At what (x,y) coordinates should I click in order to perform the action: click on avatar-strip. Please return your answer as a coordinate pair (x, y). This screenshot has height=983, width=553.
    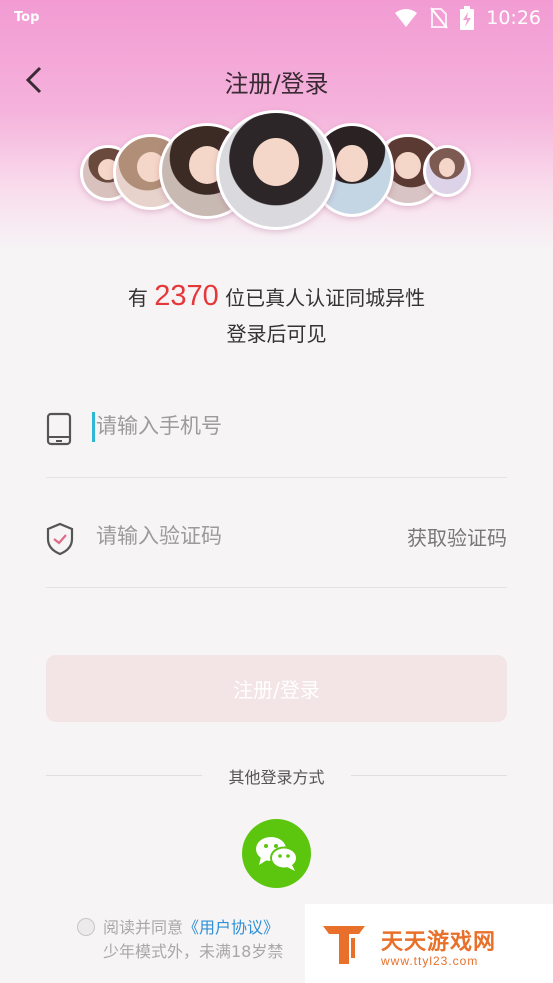
    Looking at the image, I should click on (276, 175).